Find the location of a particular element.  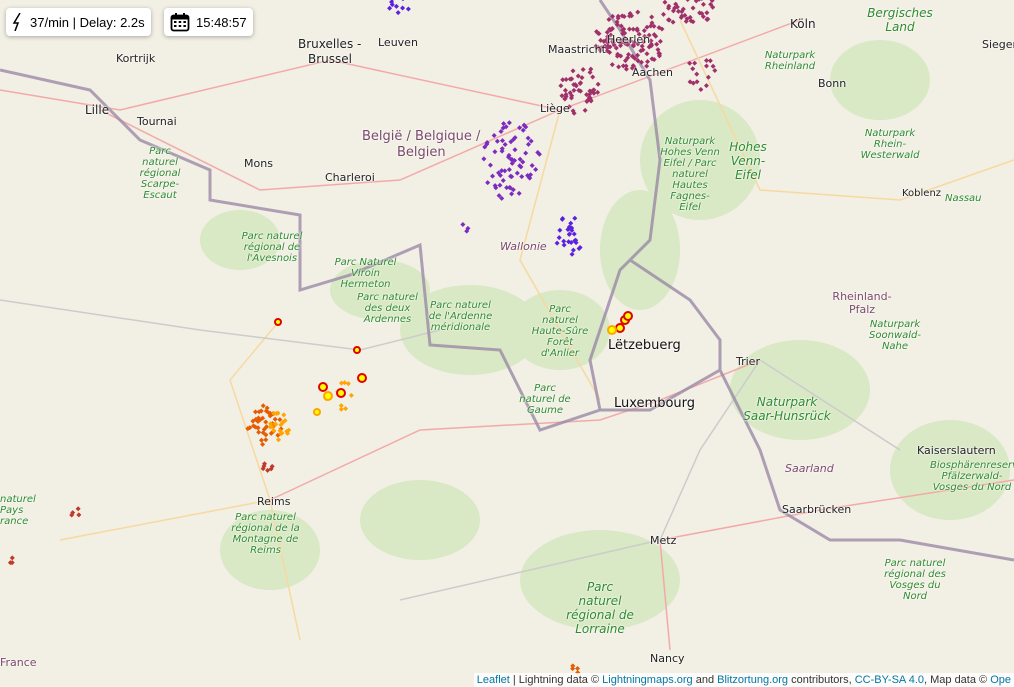

lightningmaps-link: Lightningmaps.org is located at coordinates (647, 680).